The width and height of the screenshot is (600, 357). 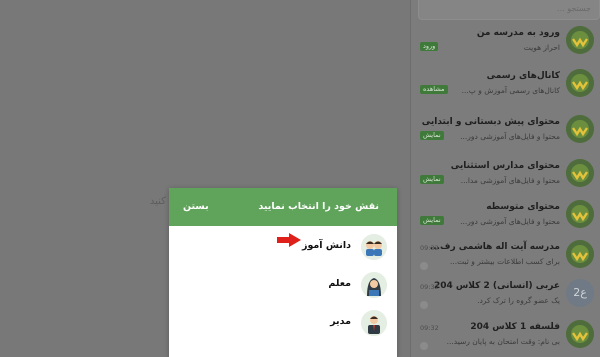 I want to click on chat-title: ورود به مدرسه من, so click(x=518, y=33).